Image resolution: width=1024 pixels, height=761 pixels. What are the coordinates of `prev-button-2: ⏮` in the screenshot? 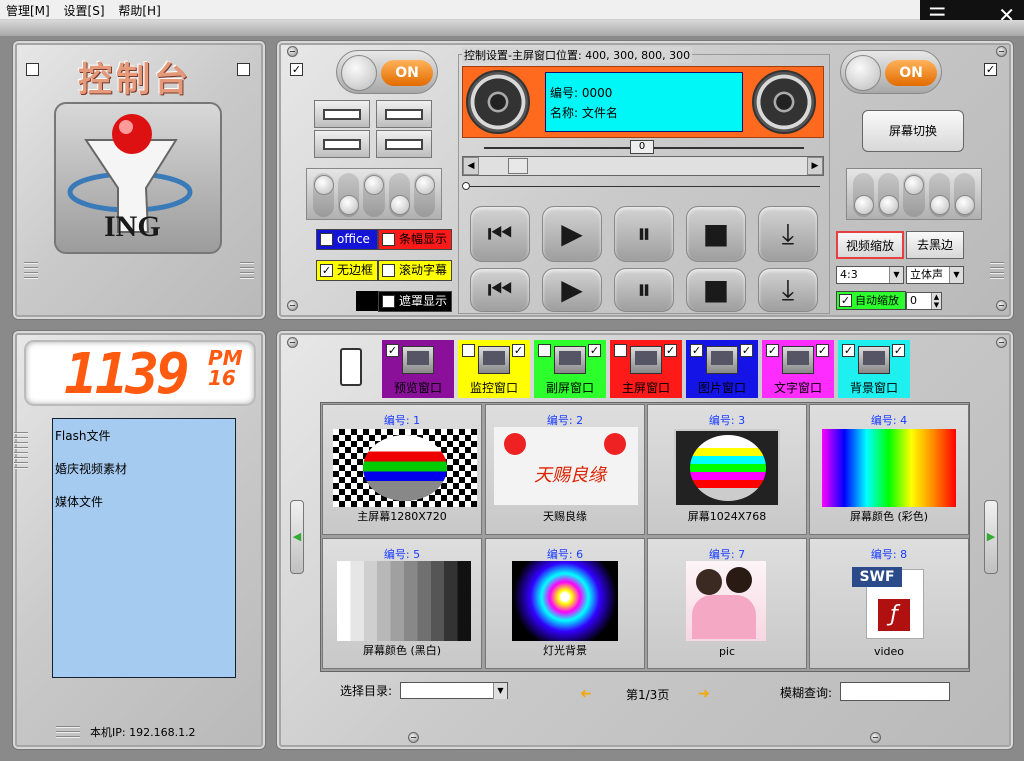 It's located at (500, 290).